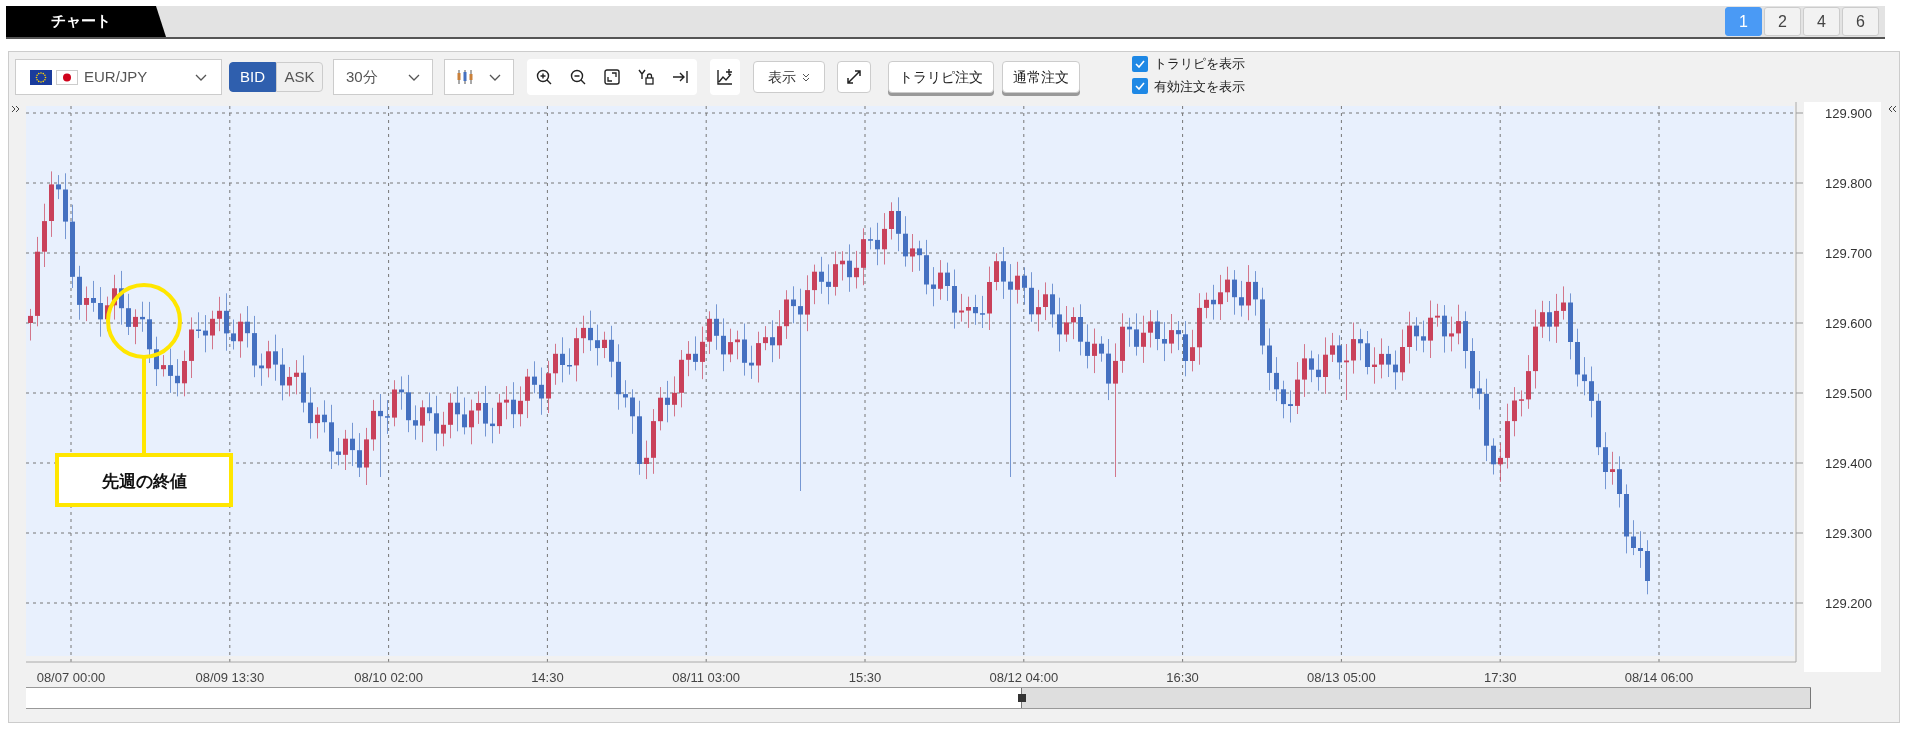 The image size is (1915, 729). I want to click on time-axis-label: 08/14 06:00, so click(1659, 677).